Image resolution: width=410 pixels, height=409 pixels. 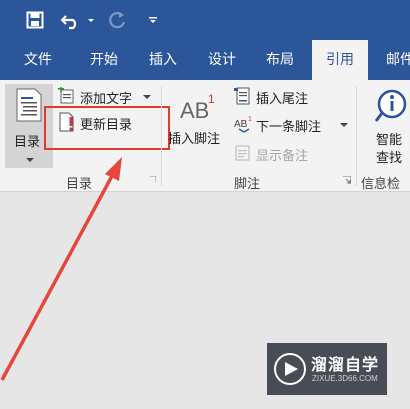 I want to click on customize-qat-button, so click(x=153, y=20).